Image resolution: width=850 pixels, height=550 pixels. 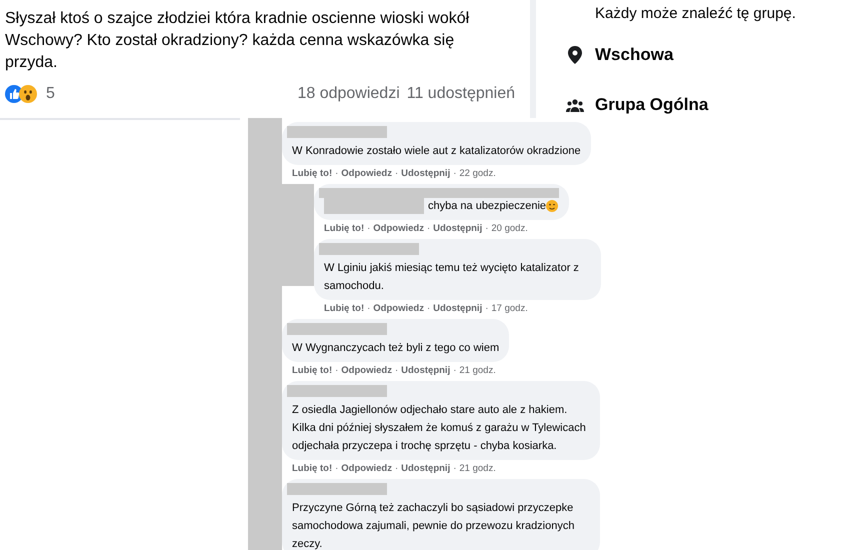 What do you see at coordinates (509, 308) in the screenshot?
I see `comment-time: 17 godz.` at bounding box center [509, 308].